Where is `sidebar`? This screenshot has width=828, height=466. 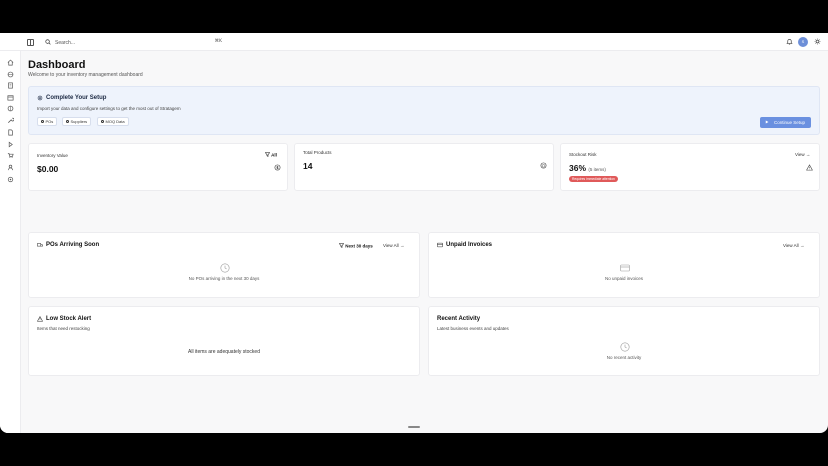 sidebar is located at coordinates (10, 233).